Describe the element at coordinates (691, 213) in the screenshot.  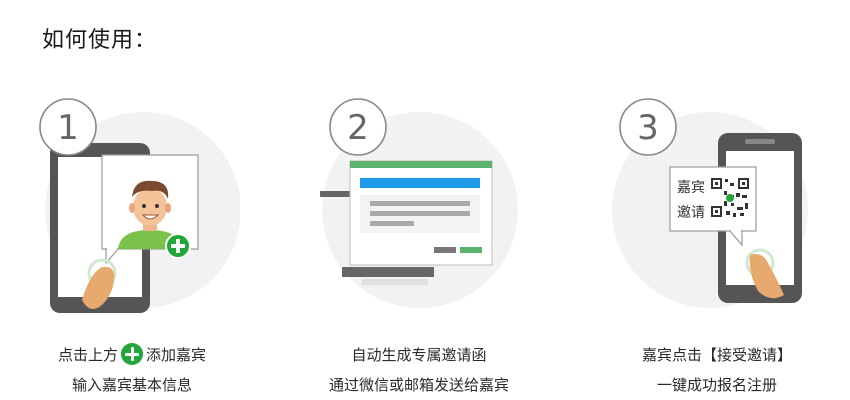
I see `card-label-line2: 邀请` at that location.